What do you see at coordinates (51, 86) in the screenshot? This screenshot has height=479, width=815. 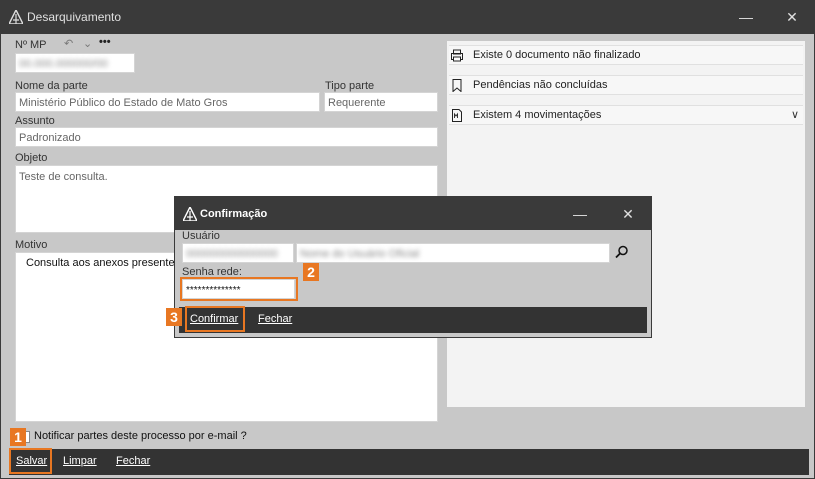 I see `nome-parte-label: Nome da parte` at bounding box center [51, 86].